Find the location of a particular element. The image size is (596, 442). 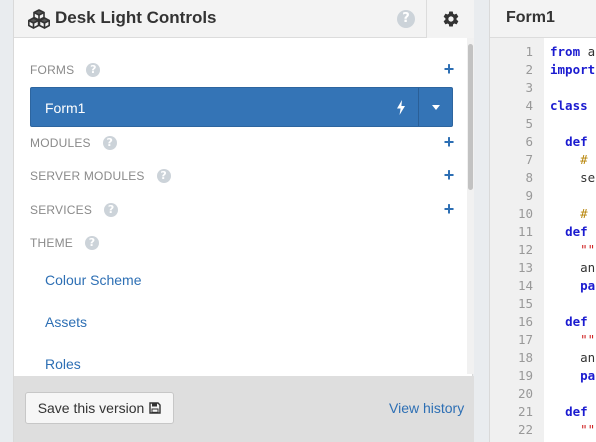

code-line: 15 is located at coordinates (543, 304).